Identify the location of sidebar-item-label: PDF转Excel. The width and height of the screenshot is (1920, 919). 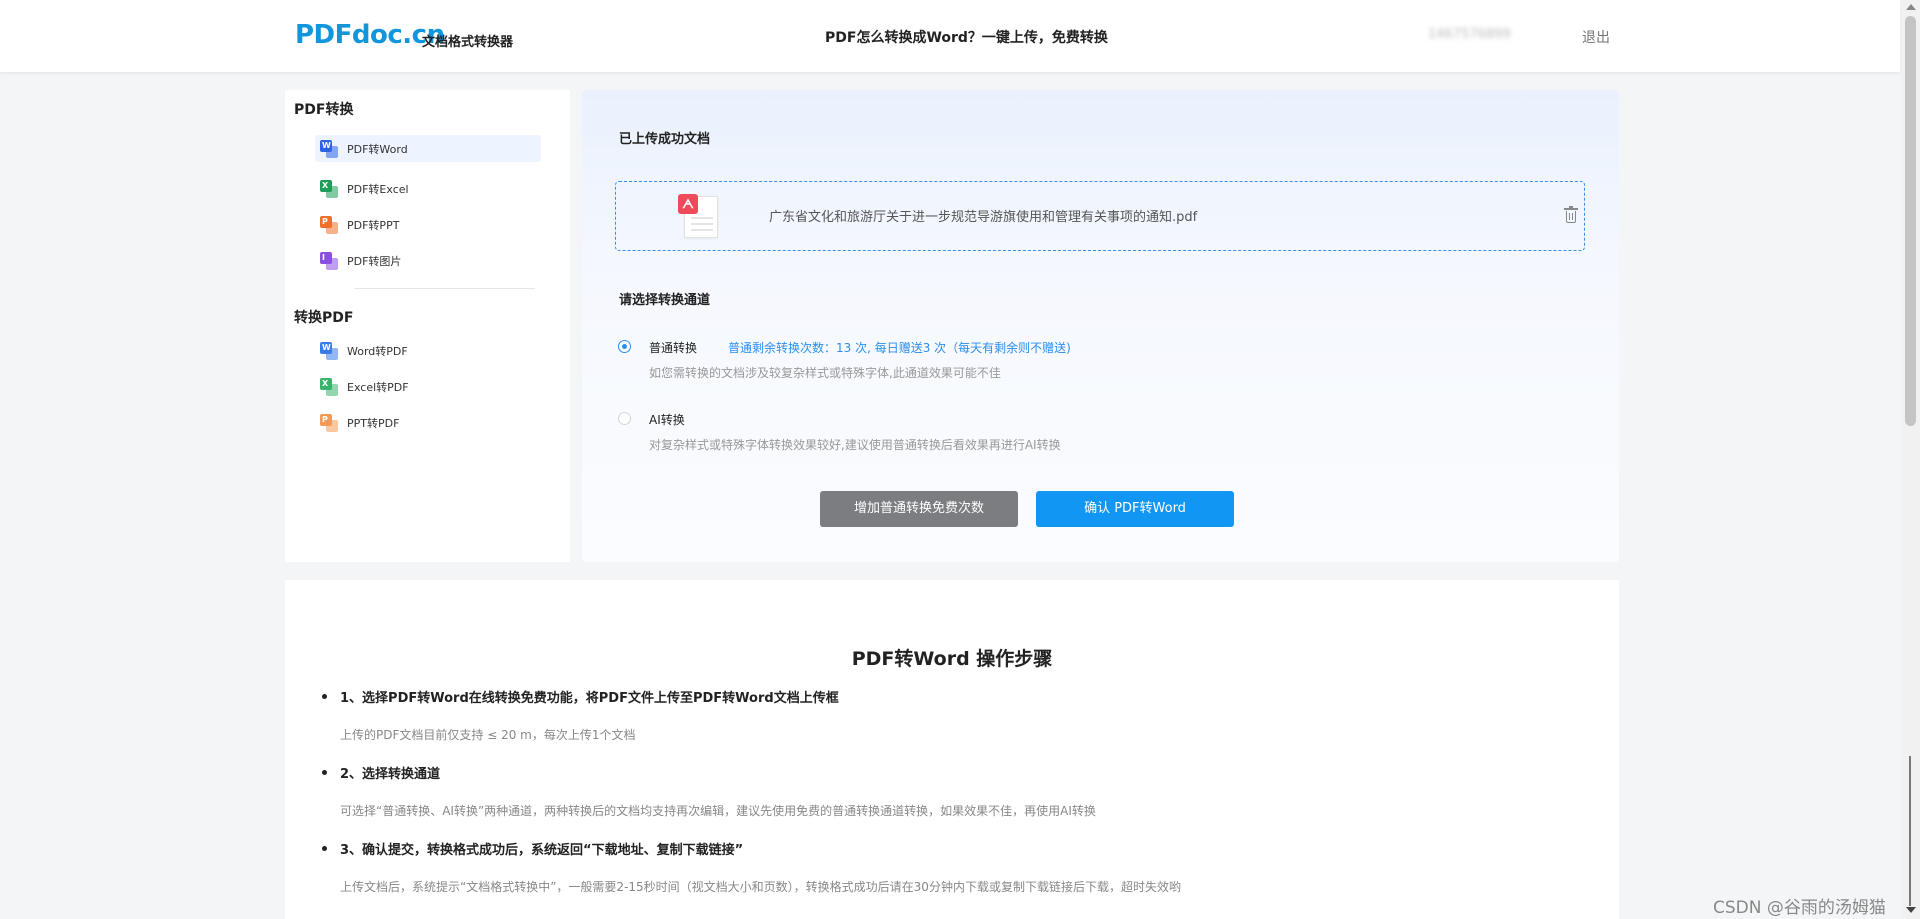
(378, 189).